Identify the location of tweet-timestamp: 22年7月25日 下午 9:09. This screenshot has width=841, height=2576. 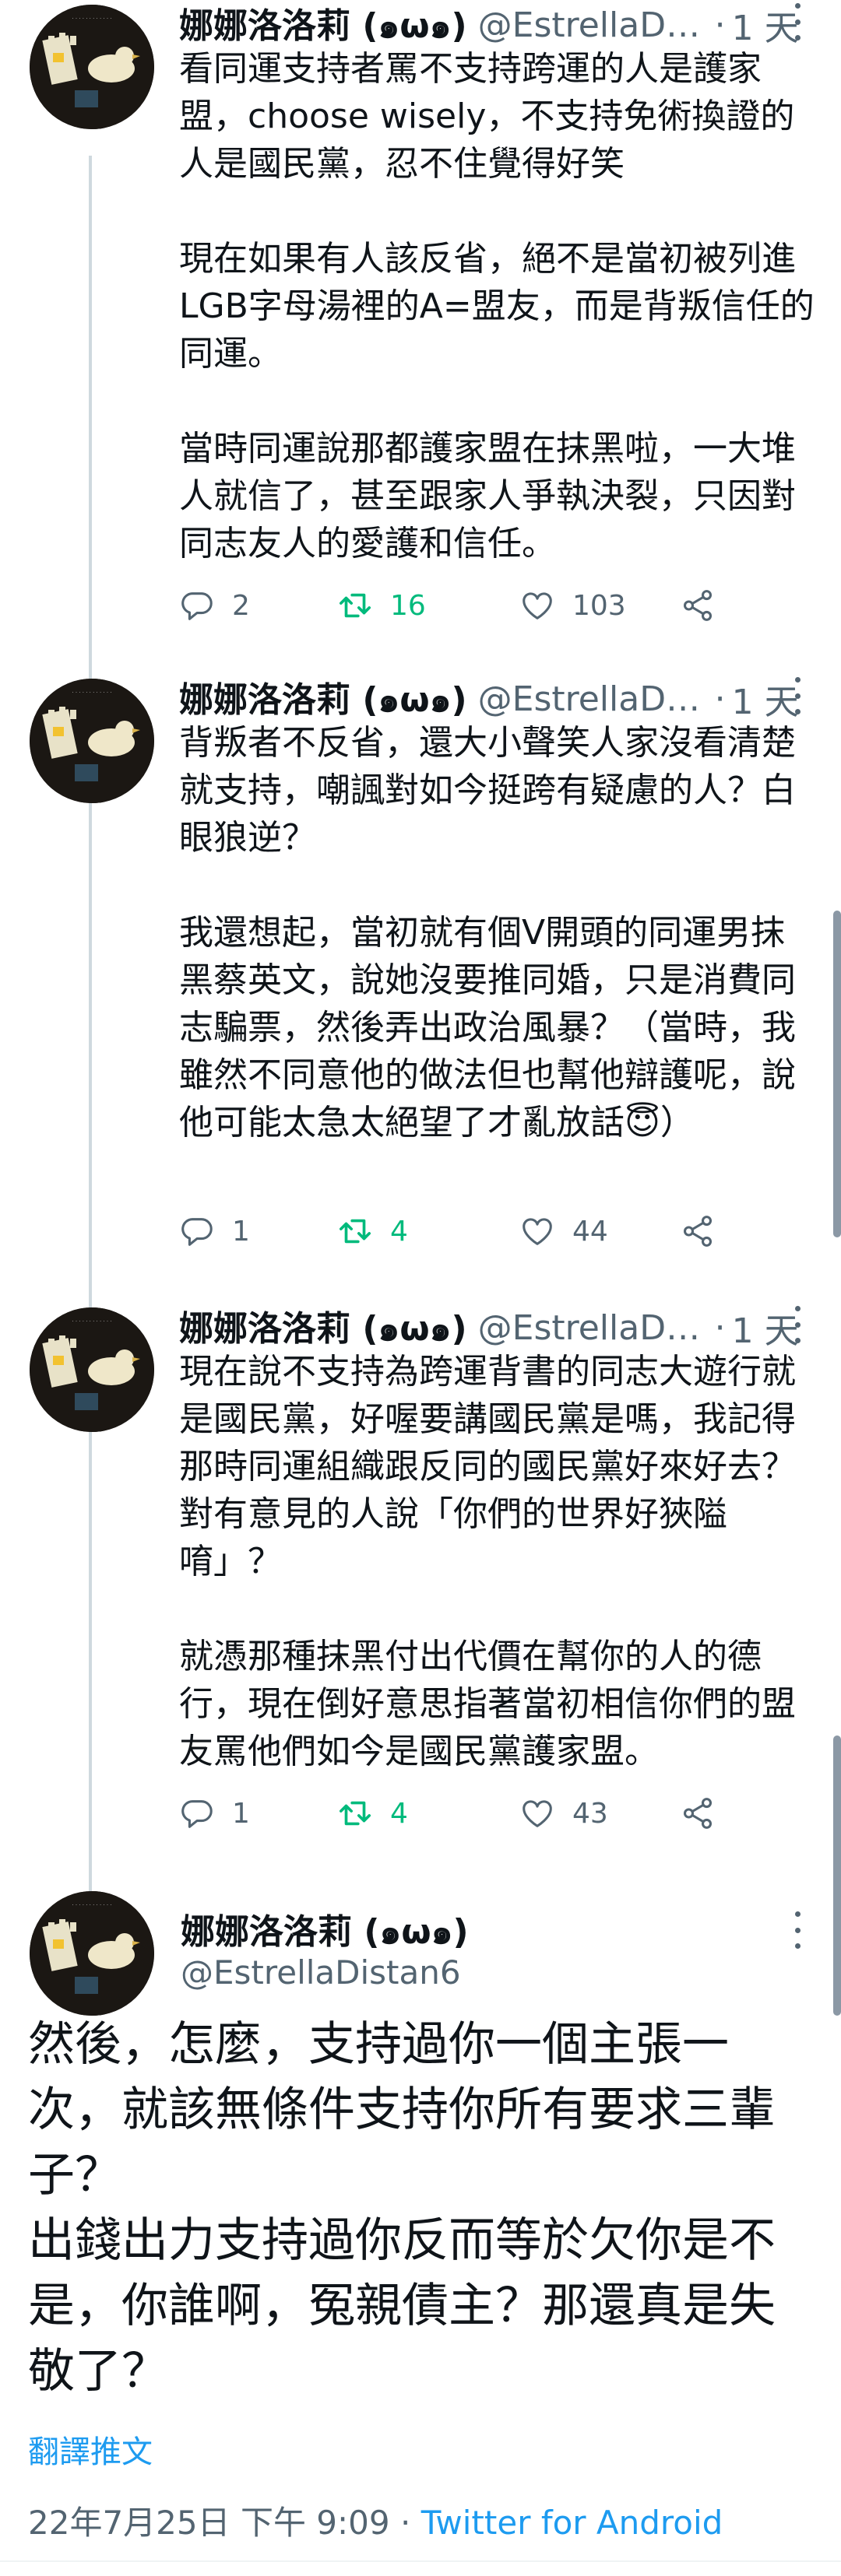
(209, 2523).